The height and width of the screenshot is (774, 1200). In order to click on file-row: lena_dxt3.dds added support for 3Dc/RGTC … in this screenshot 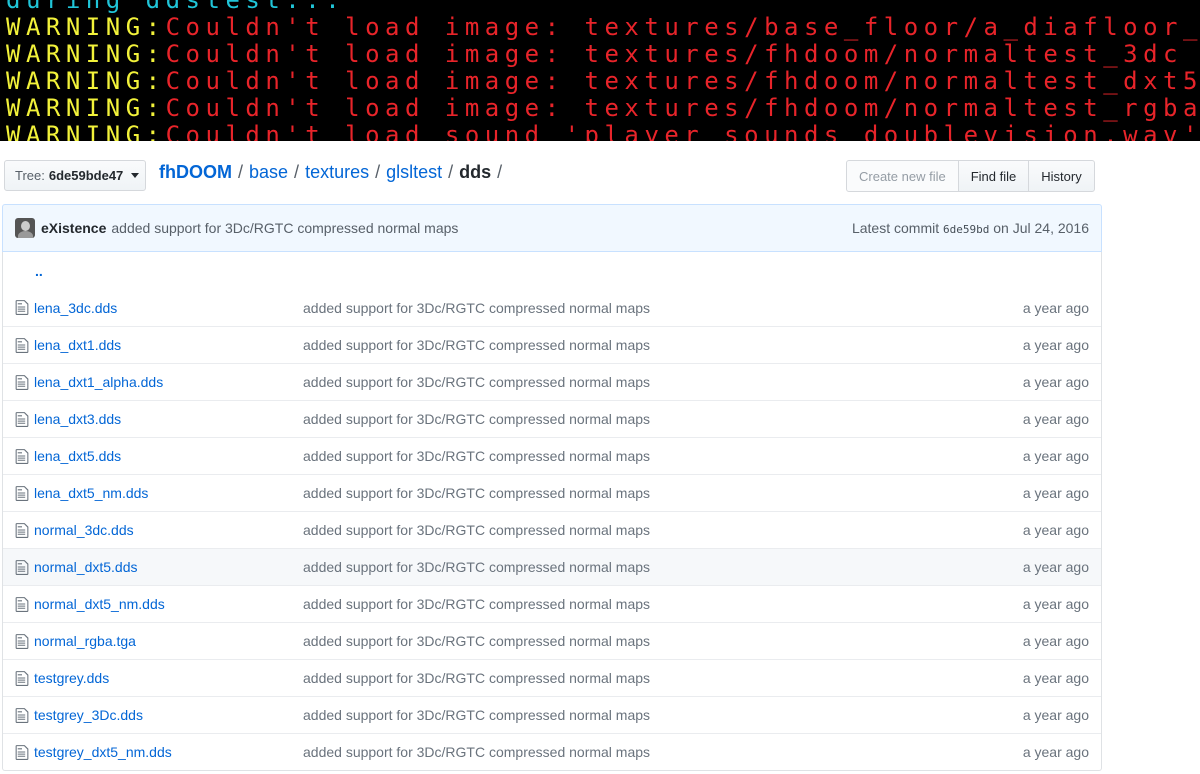, I will do `click(552, 418)`.